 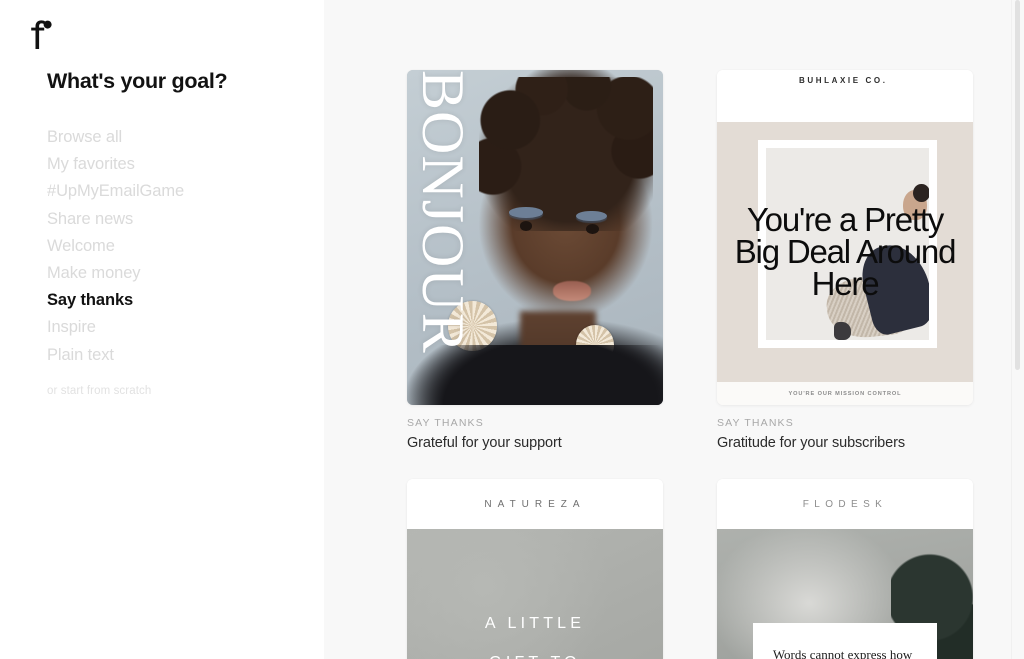 What do you see at coordinates (115, 219) in the screenshot?
I see `sidebar-item-share-news: Share news` at bounding box center [115, 219].